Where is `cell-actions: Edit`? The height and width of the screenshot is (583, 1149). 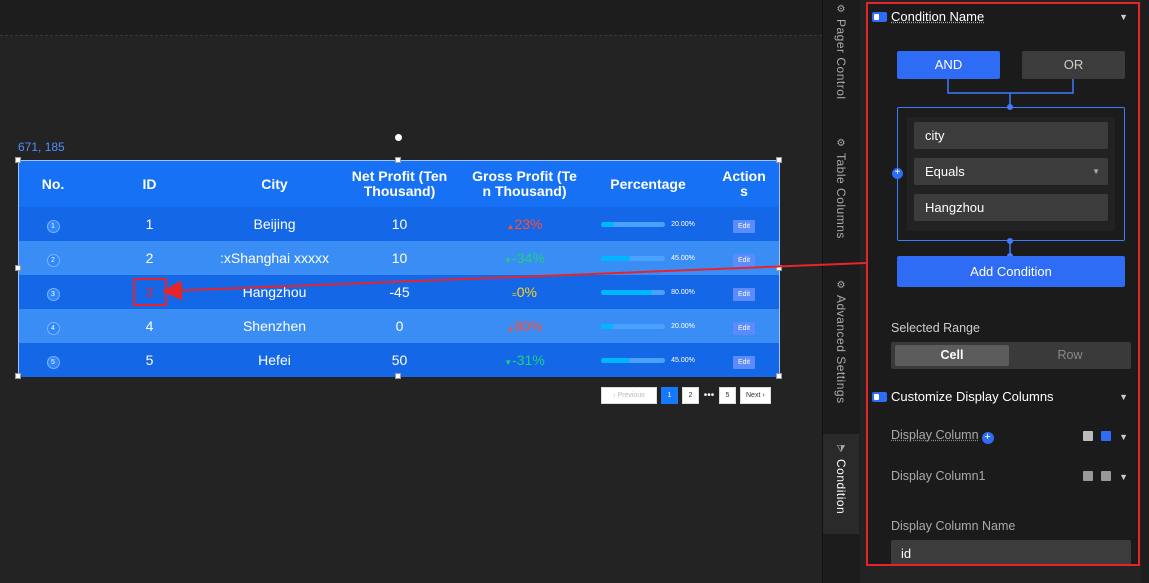
cell-actions: Edit is located at coordinates (744, 224).